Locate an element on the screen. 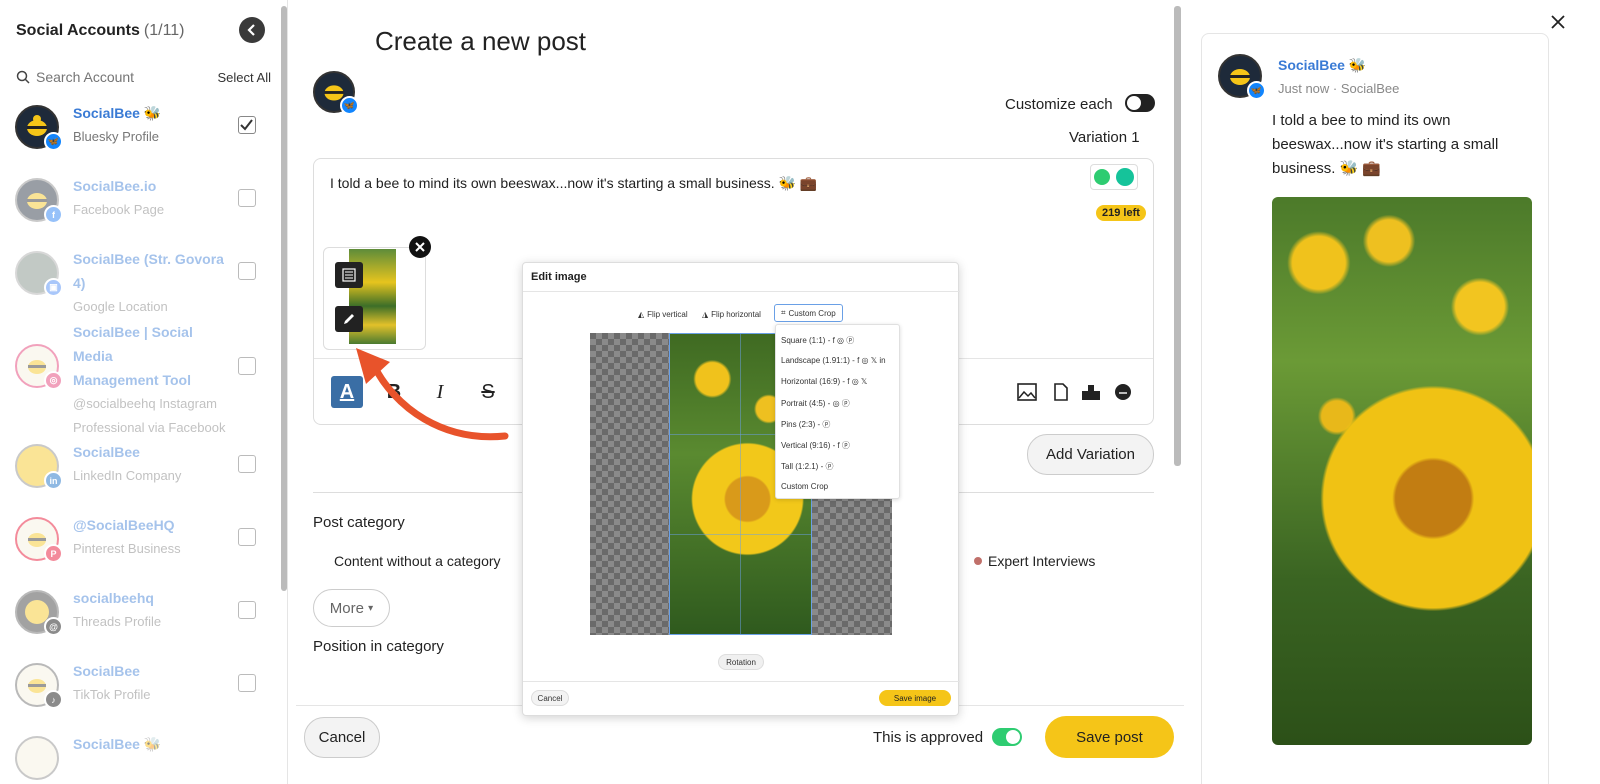 This screenshot has width=1600, height=784. instagram-icon: ◎ is located at coordinates (53, 380).